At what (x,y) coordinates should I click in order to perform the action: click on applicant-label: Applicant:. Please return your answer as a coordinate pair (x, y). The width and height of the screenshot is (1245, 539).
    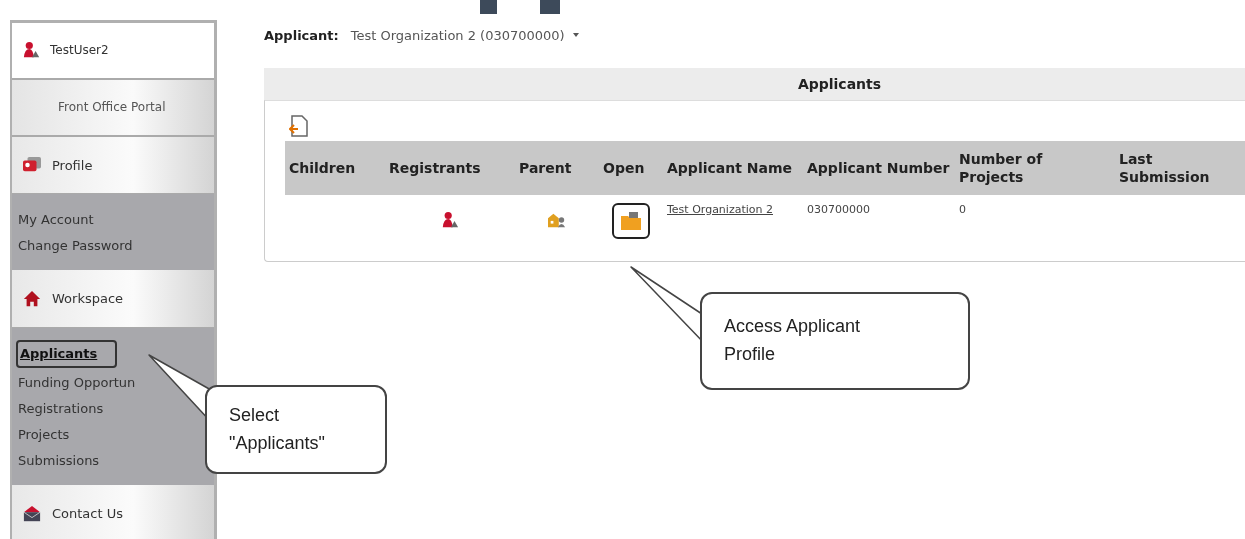
    Looking at the image, I should click on (301, 35).